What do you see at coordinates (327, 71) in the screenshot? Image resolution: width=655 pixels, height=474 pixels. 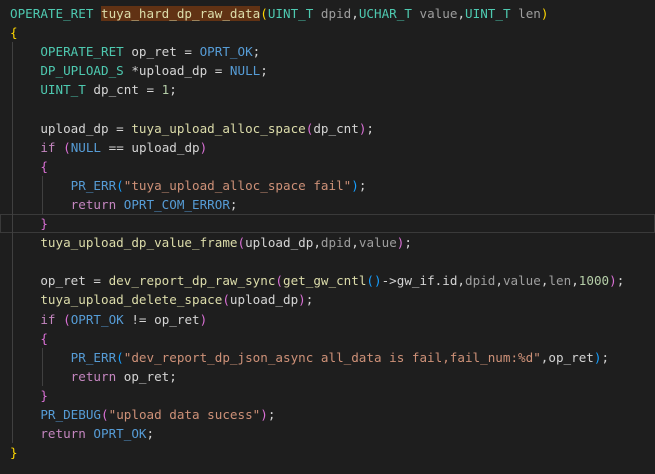 I see `code-line: DP_UPLOAD_S *upload_dp = NULL;` at bounding box center [327, 71].